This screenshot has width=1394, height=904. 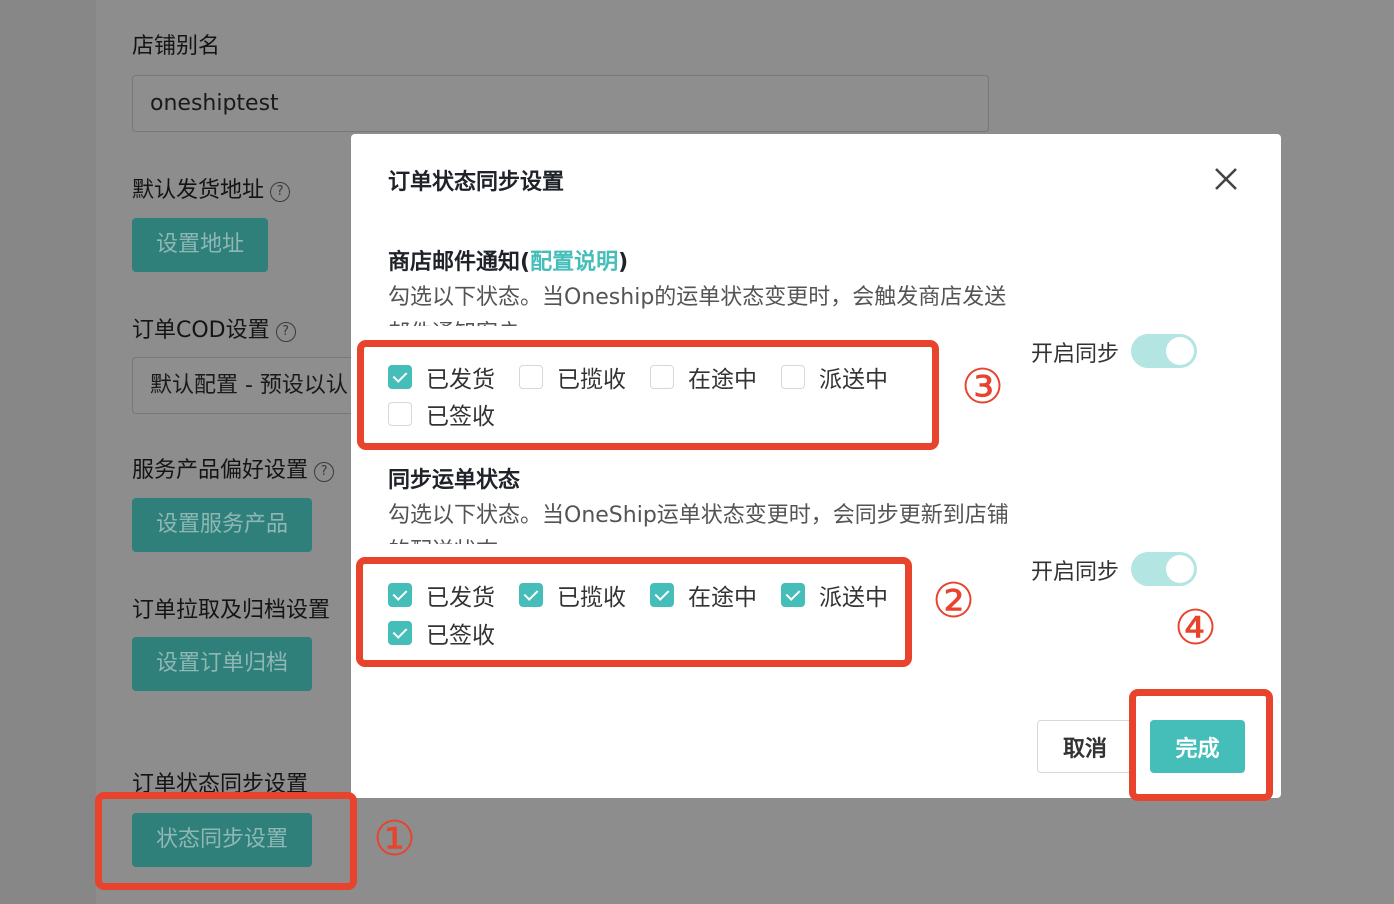 What do you see at coordinates (200, 245) in the screenshot?
I see `set-address-button: 设置地址` at bounding box center [200, 245].